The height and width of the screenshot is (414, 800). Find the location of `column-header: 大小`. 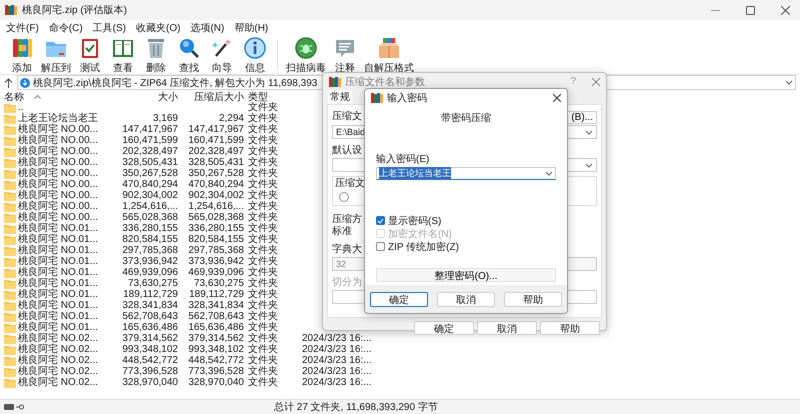

column-header: 大小 is located at coordinates (149, 97).